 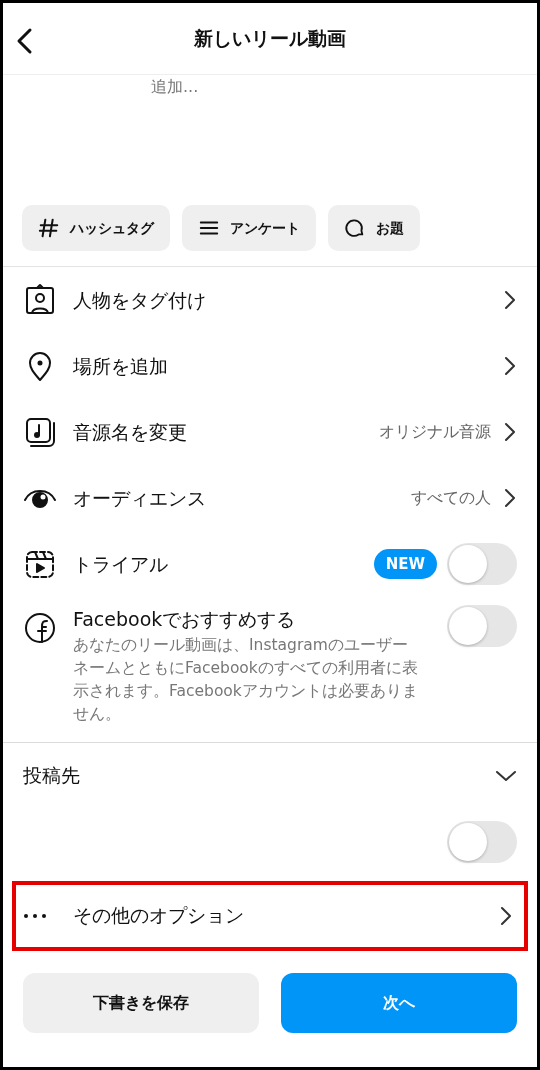 I want to click on more-options-row: その他のオプション, so click(x=270, y=915).